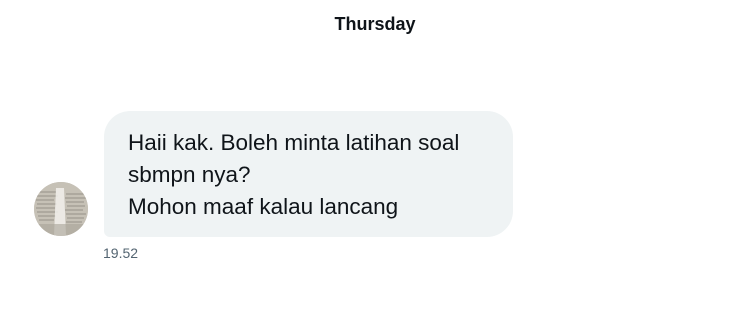 This screenshot has height=333, width=750. I want to click on message-text-line: Haii kak. Boleh minta latihan soal, so click(294, 142).